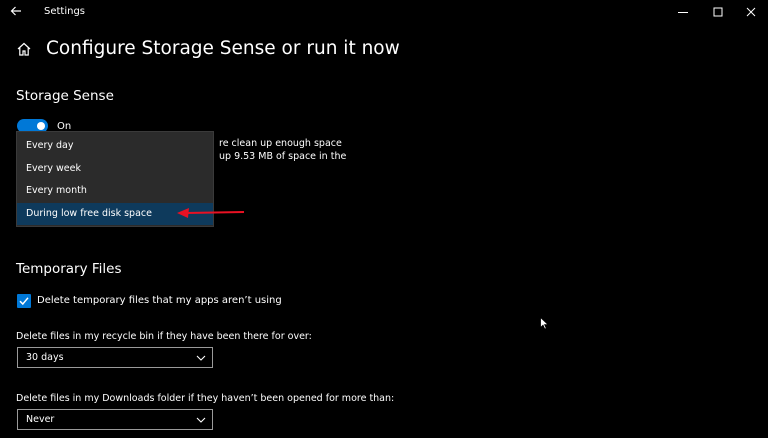  I want to click on toggle-knob, so click(41, 126).